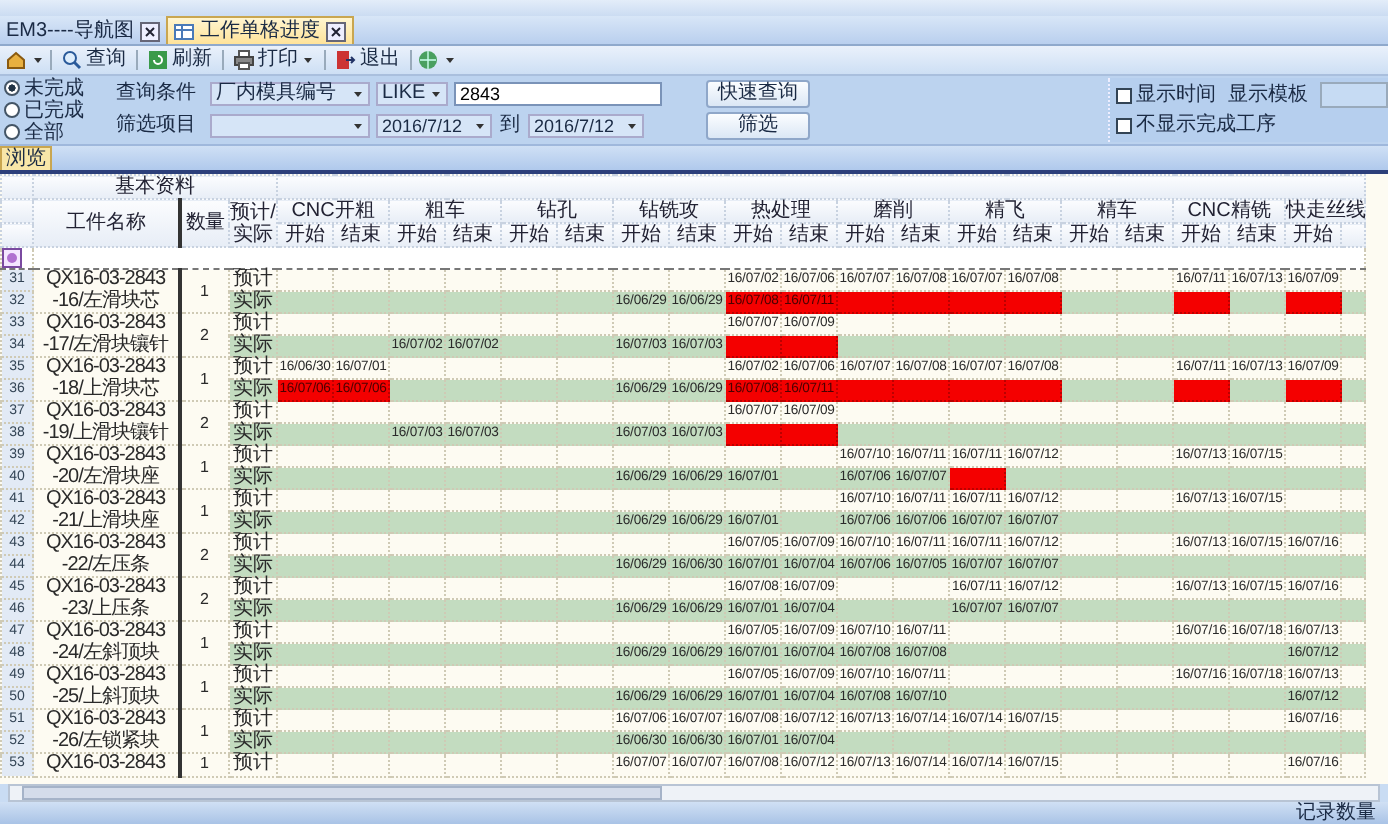 This screenshot has width=1388, height=824. I want to click on field-label: 显示模板, so click(1268, 95).